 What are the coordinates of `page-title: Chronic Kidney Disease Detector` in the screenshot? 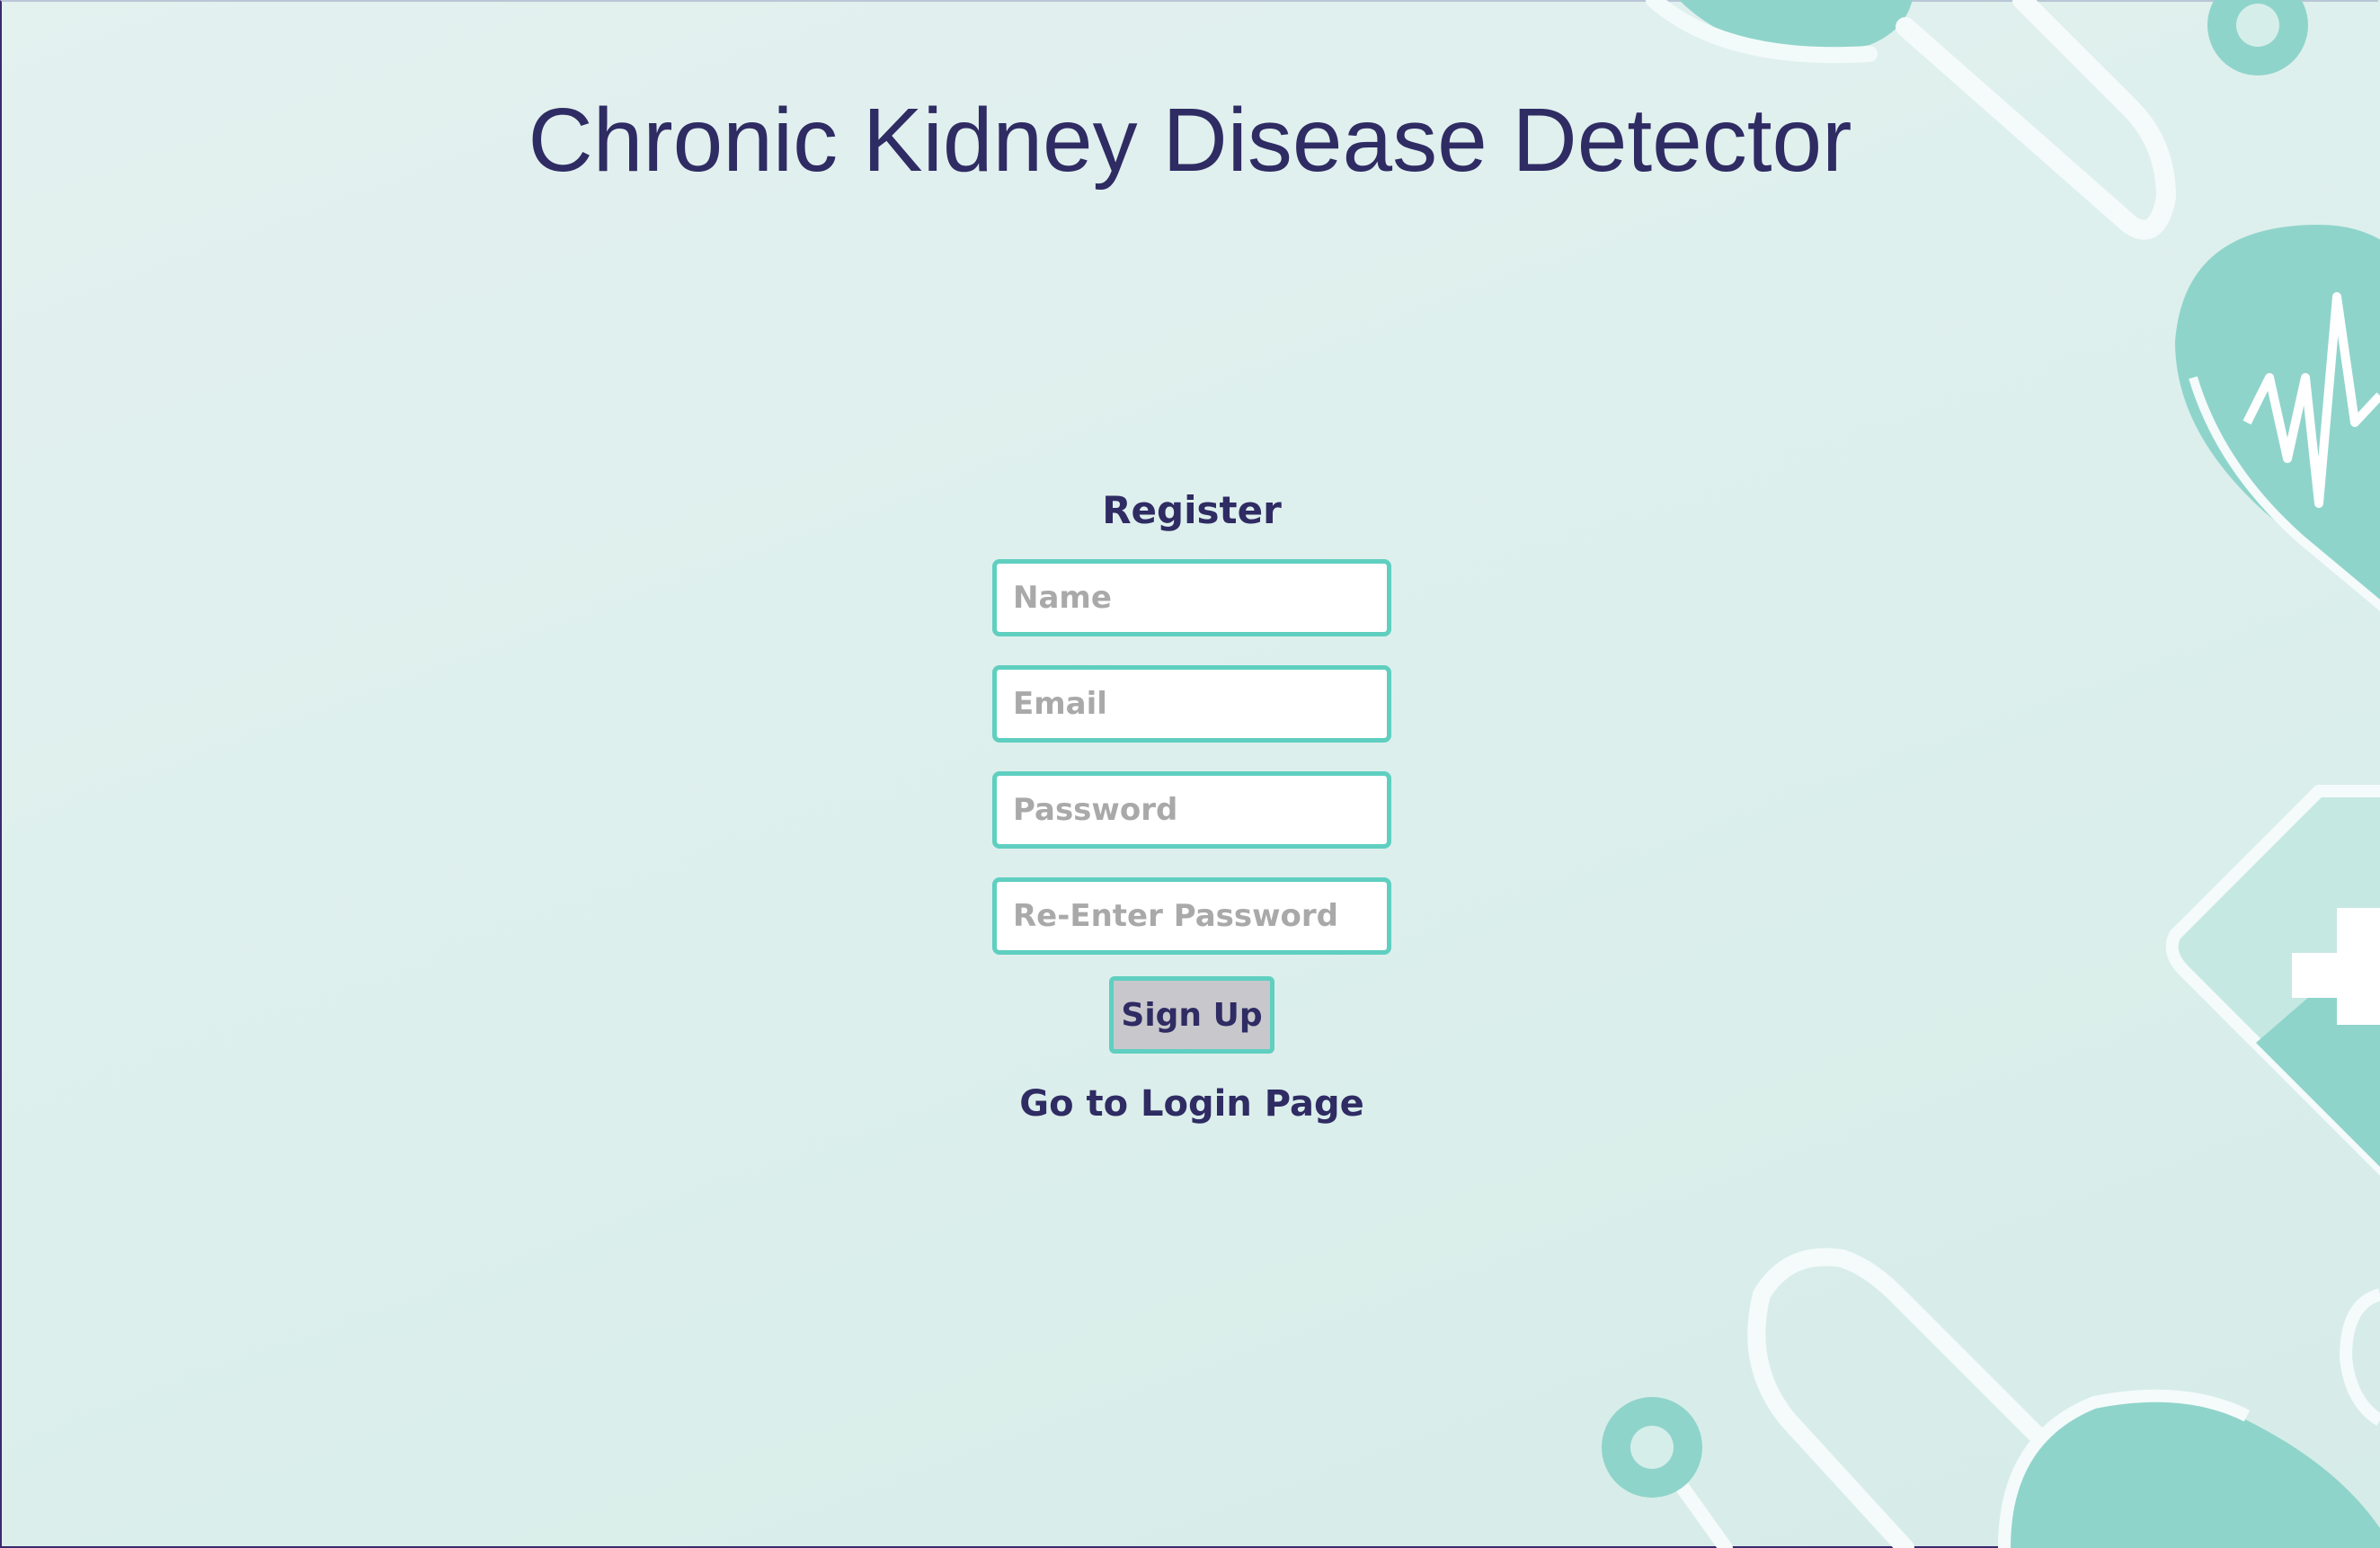 It's located at (1190, 140).